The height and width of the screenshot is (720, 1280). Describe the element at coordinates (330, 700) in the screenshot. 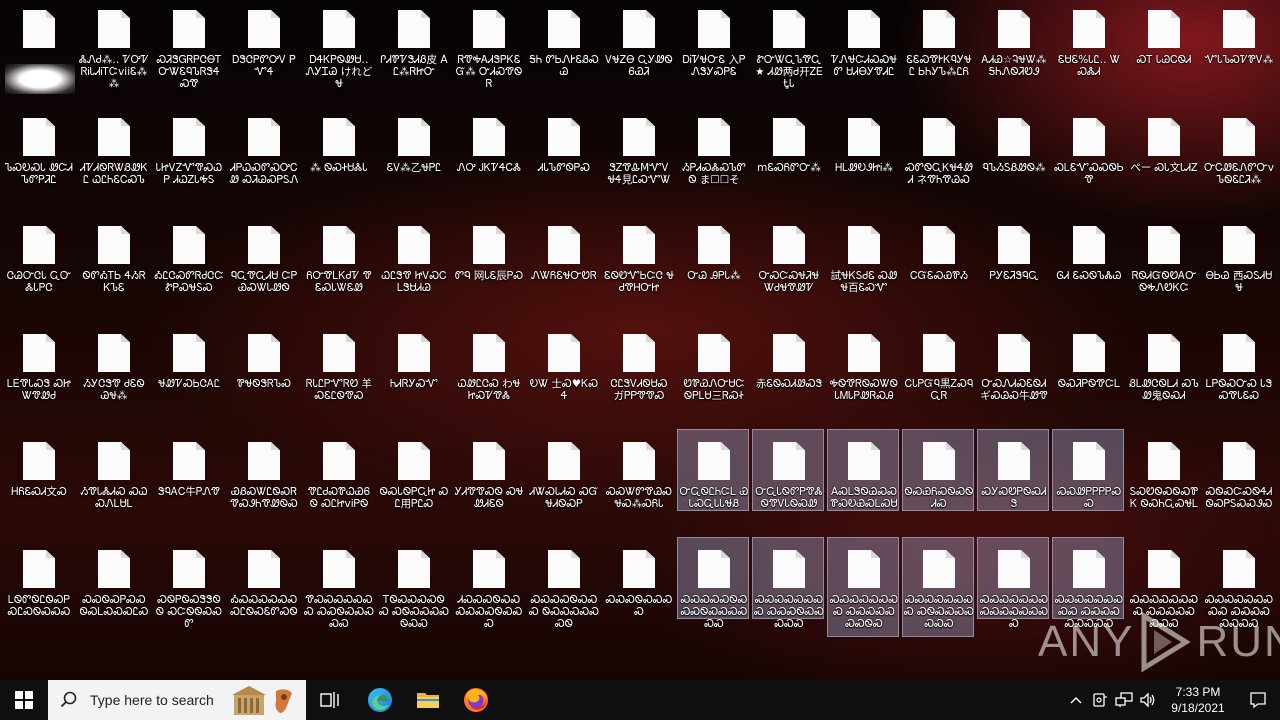

I see `task-view-button` at that location.